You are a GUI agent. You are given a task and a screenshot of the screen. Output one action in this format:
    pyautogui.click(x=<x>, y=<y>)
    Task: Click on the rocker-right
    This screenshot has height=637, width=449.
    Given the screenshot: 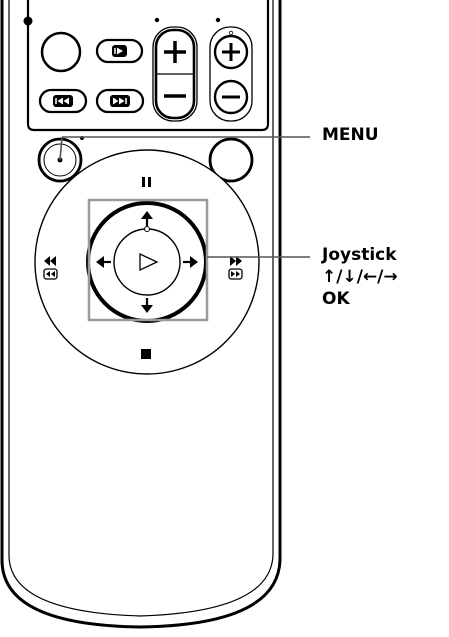 What is the action you would take?
    pyautogui.click(x=231, y=74)
    